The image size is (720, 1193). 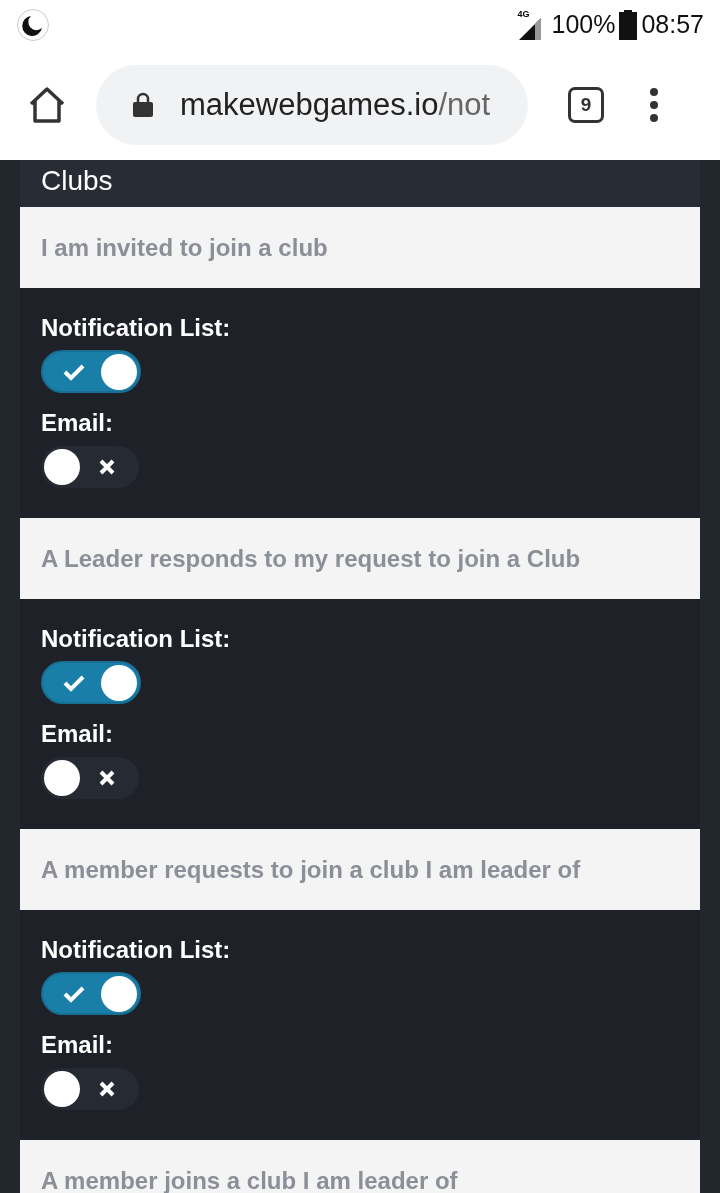 What do you see at coordinates (335, 104) in the screenshot?
I see `url-text: makewebgames.io/not` at bounding box center [335, 104].